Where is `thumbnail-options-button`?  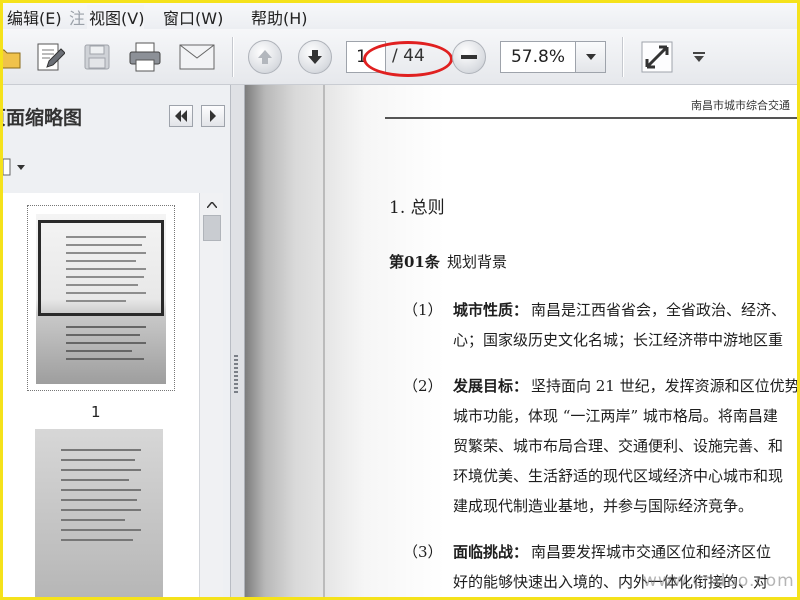 thumbnail-options-button is located at coordinates (23, 167).